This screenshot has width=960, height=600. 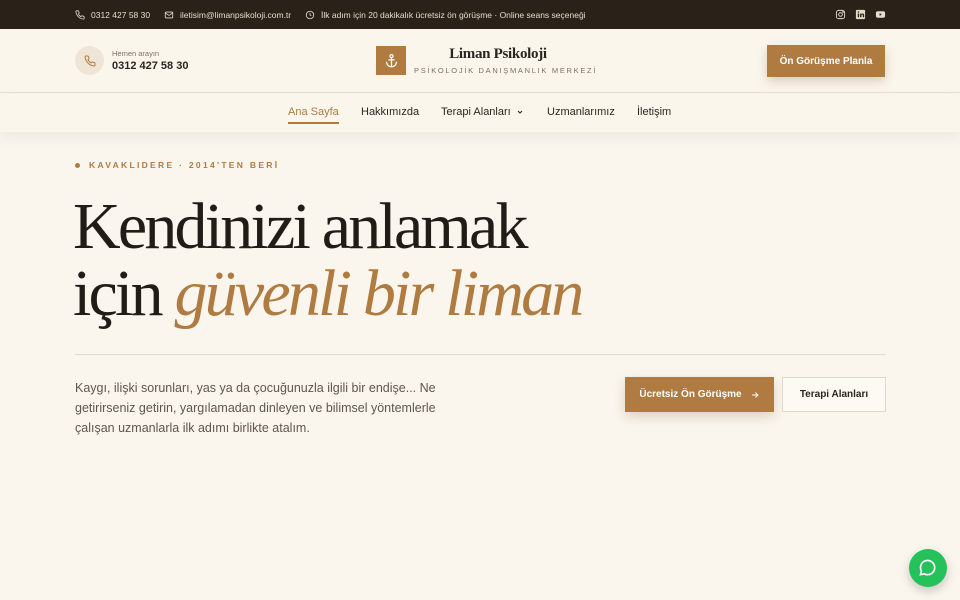 I want to click on topbar-email-text: iletisim@limanpsikoloji.com.tr, so click(x=236, y=14).